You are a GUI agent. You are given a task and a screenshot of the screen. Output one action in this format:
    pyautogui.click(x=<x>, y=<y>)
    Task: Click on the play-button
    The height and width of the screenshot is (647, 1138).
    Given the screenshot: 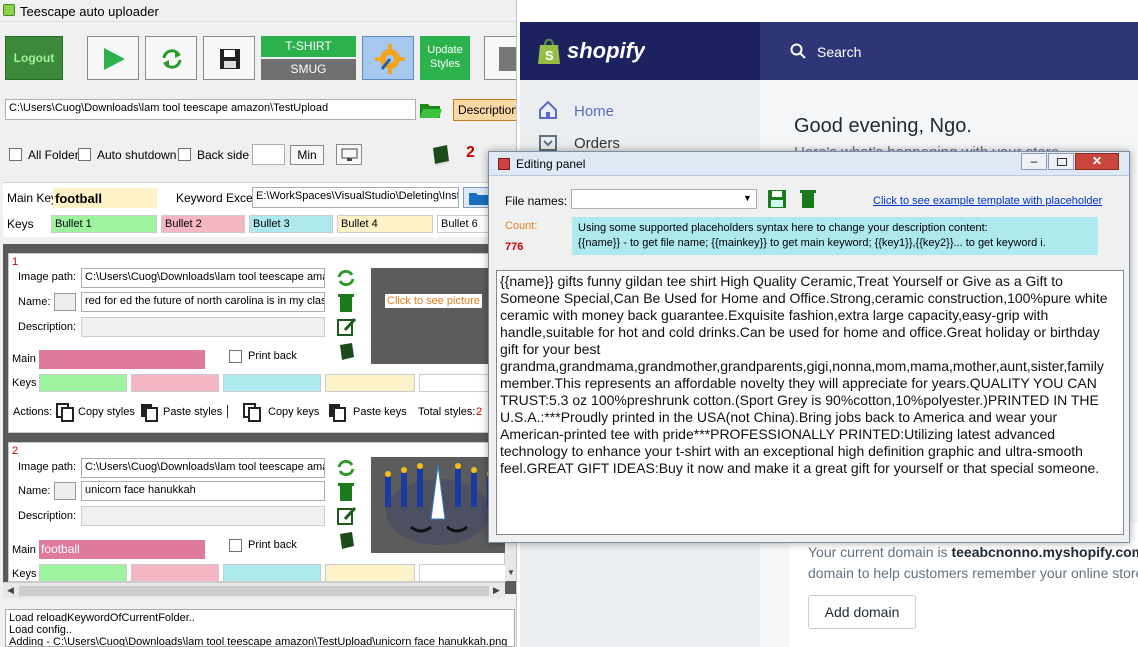 What is the action you would take?
    pyautogui.click(x=113, y=58)
    